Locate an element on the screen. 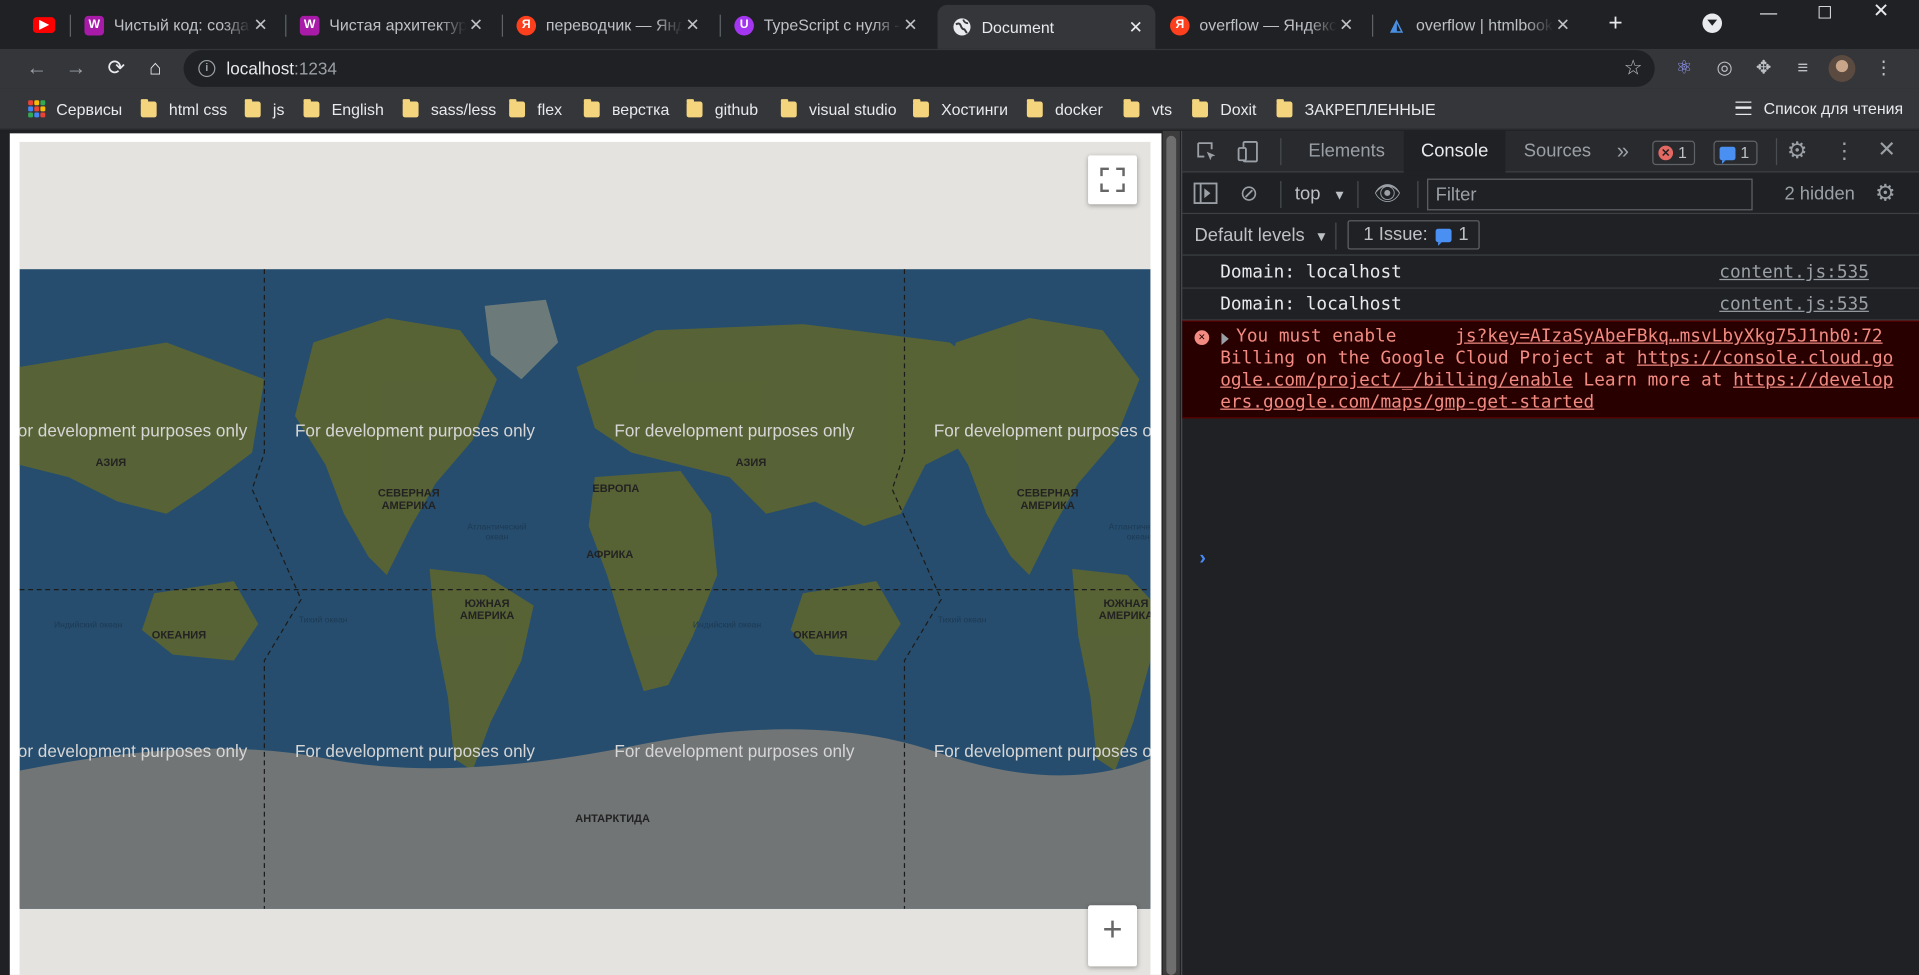 The image size is (1919, 975). page-scrollbar is located at coordinates (1171, 552).